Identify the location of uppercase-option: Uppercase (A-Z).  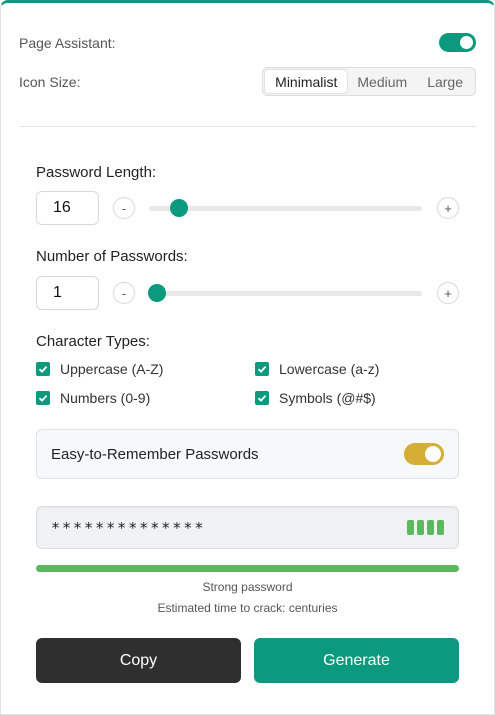
(99, 369).